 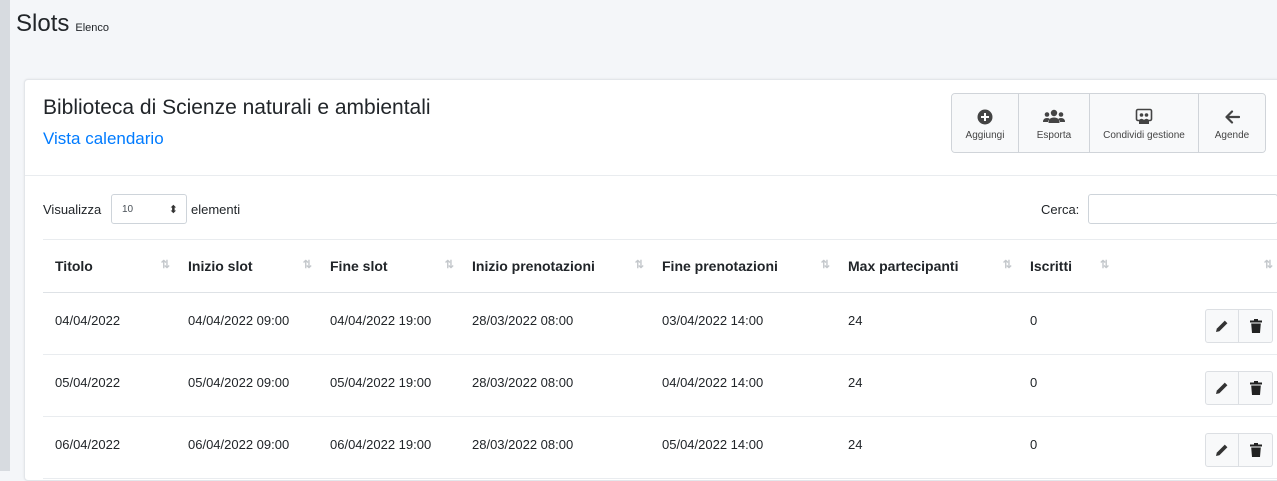 What do you see at coordinates (43, 23) in the screenshot?
I see `page-title: Slots` at bounding box center [43, 23].